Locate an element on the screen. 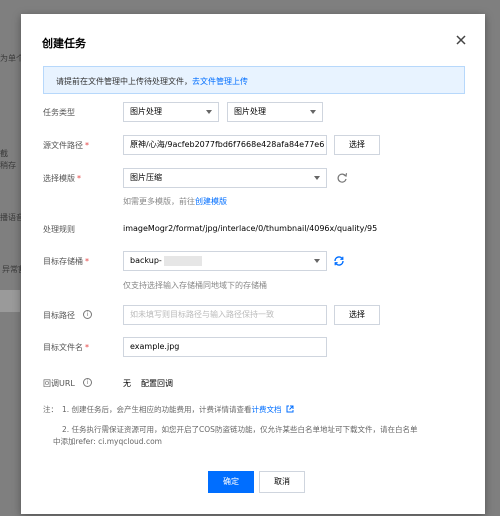  redacted-bucket-name is located at coordinates (182, 260).